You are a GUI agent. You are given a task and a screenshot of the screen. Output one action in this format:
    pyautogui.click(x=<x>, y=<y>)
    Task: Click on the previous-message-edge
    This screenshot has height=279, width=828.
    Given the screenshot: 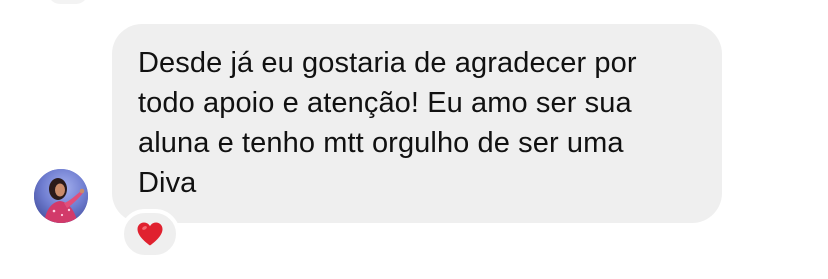 What is the action you would take?
    pyautogui.click(x=68, y=2)
    